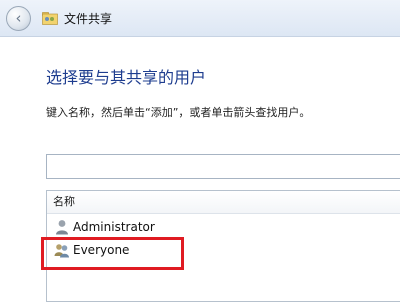 This screenshot has height=302, width=400. I want to click on folder-share-icon, so click(50, 18).